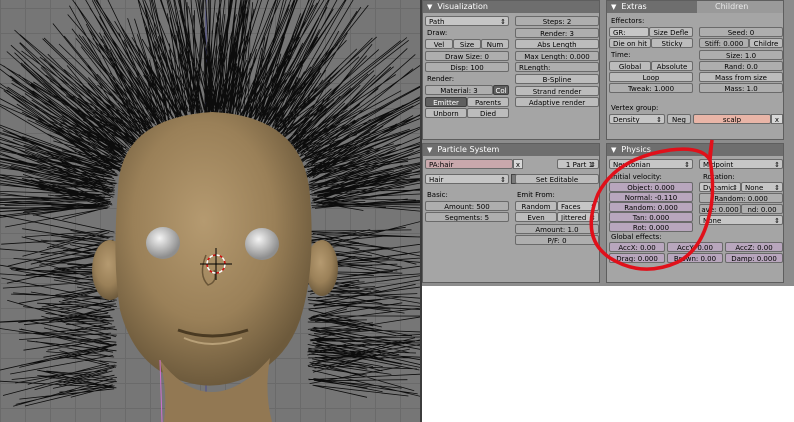 This screenshot has width=794, height=422. I want to click on abs-length-toggle: Abs Length, so click(557, 44).